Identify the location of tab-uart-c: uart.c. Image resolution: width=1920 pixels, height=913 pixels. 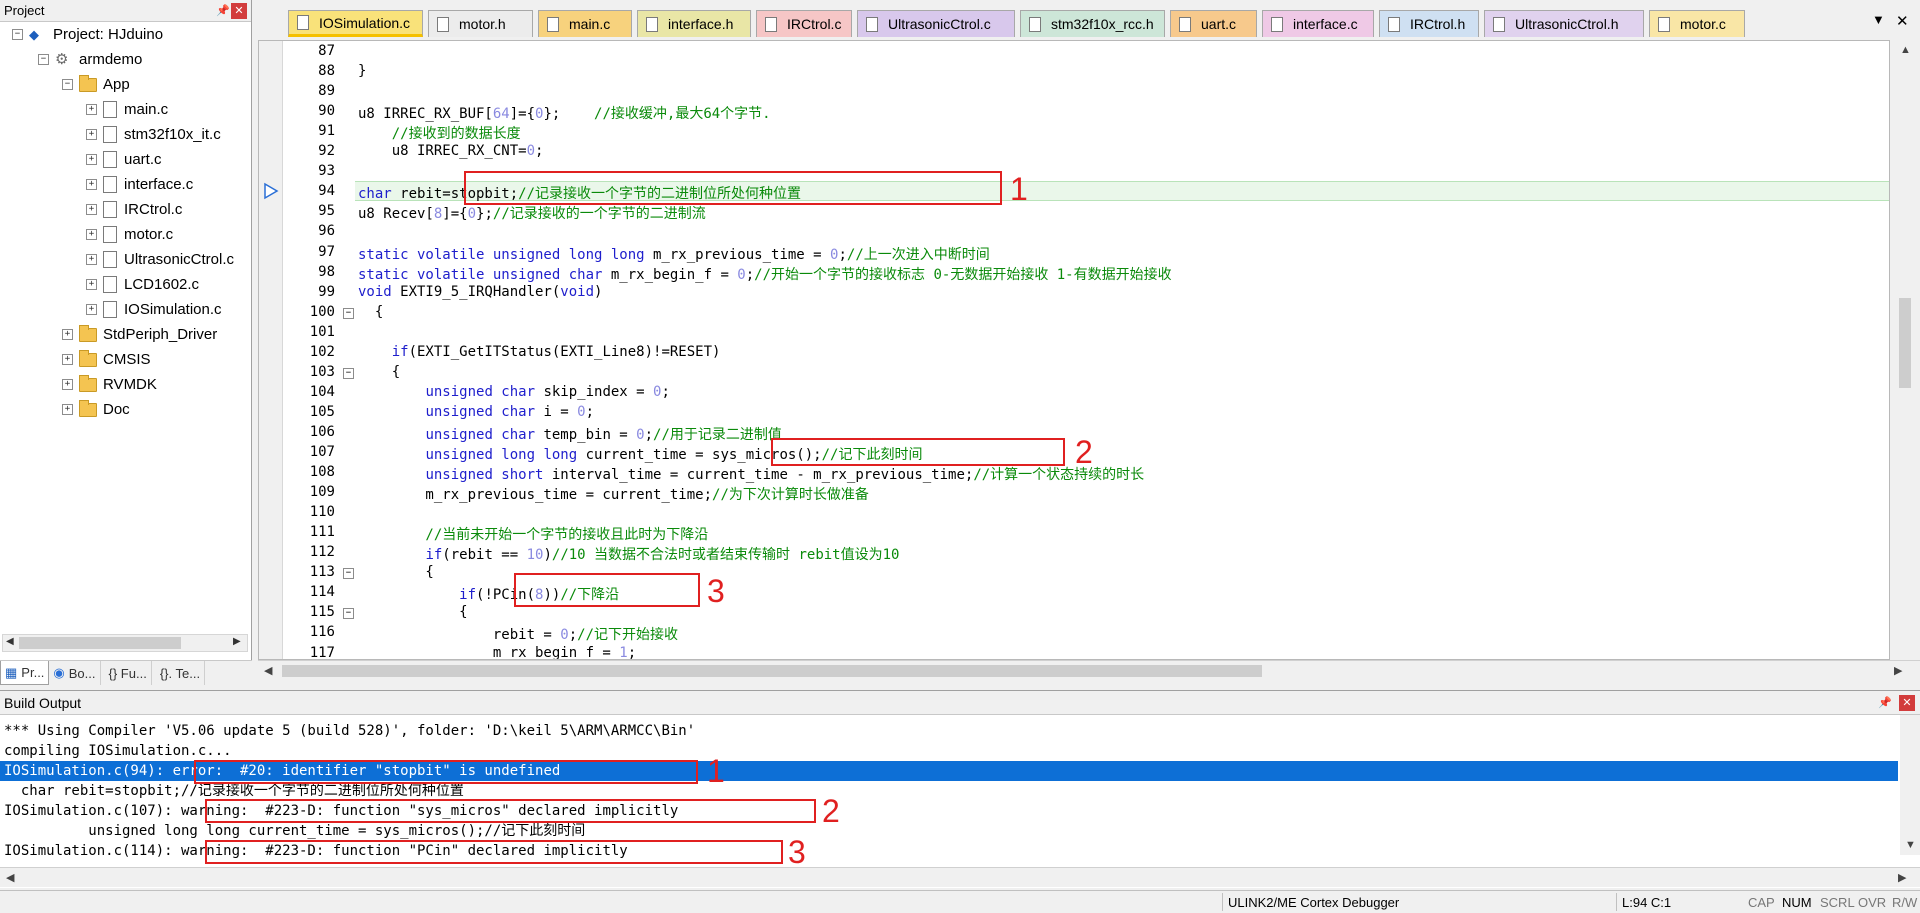
(1213, 23).